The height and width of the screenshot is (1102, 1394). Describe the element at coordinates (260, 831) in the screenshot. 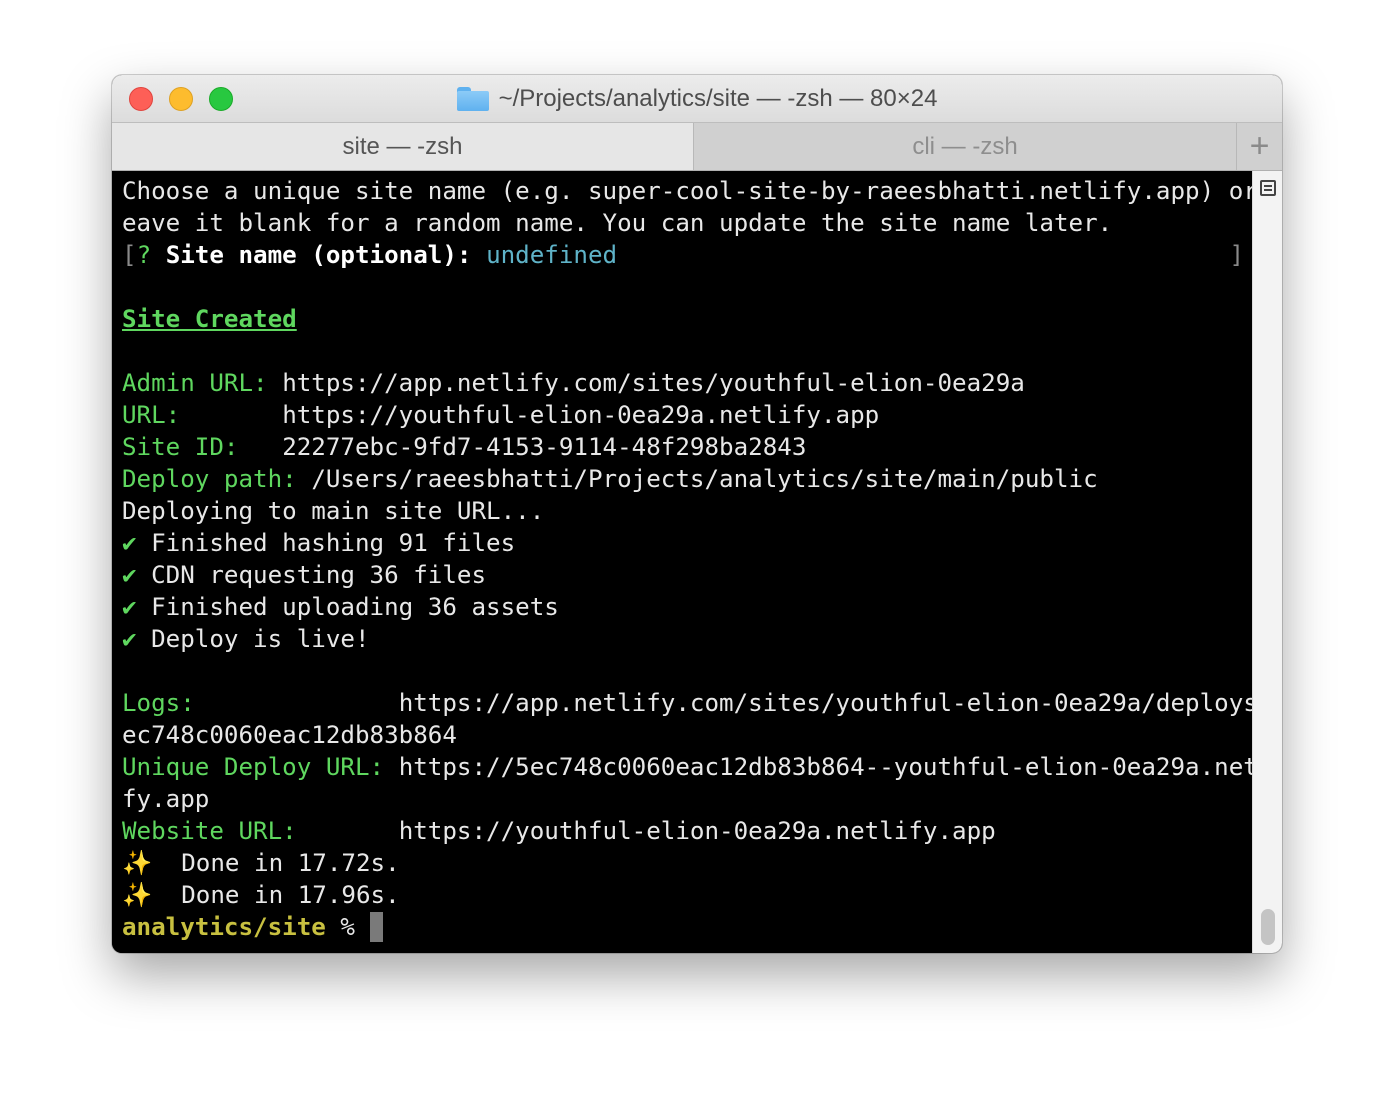

I see `website-url-label: Website URL:` at that location.